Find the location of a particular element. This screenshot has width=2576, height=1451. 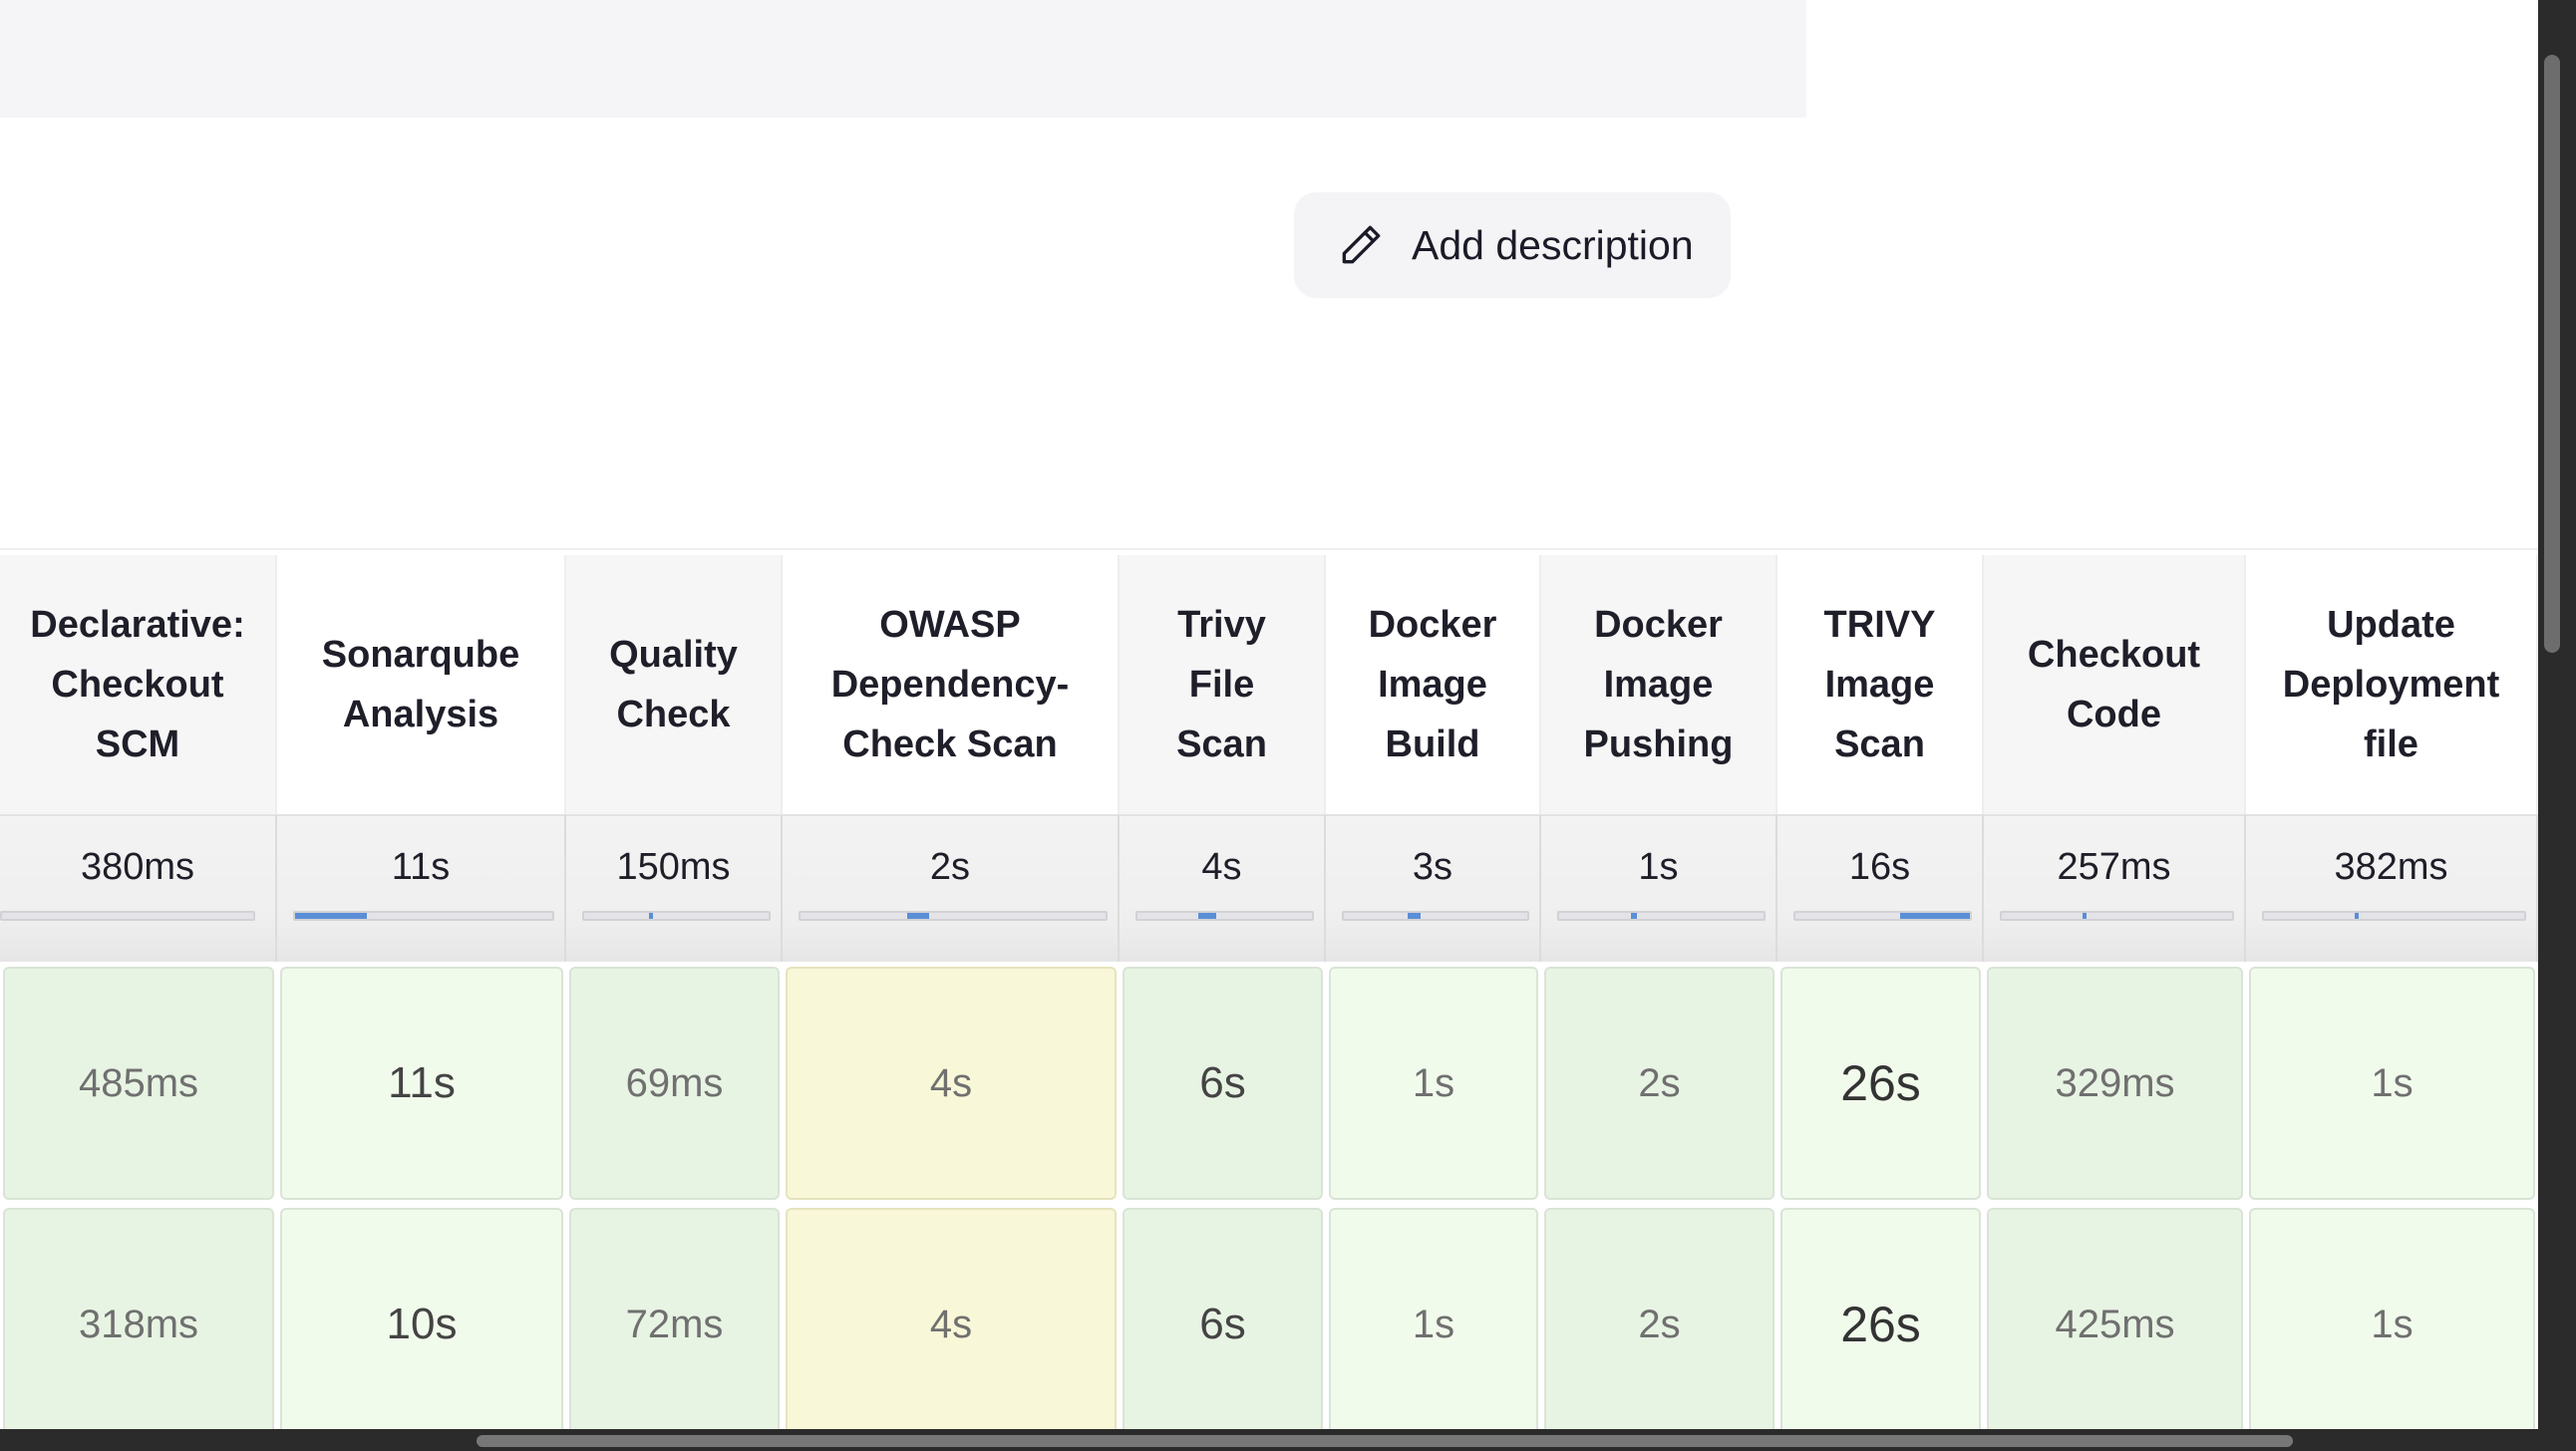

horizontal-scrollbar is located at coordinates (1385, 1441).